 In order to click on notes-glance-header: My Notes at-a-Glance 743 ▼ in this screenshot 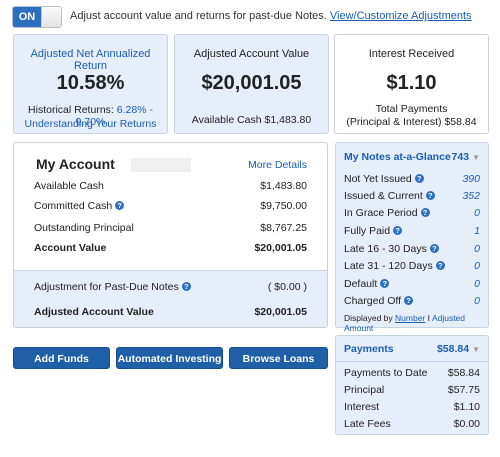, I will do `click(412, 157)`.